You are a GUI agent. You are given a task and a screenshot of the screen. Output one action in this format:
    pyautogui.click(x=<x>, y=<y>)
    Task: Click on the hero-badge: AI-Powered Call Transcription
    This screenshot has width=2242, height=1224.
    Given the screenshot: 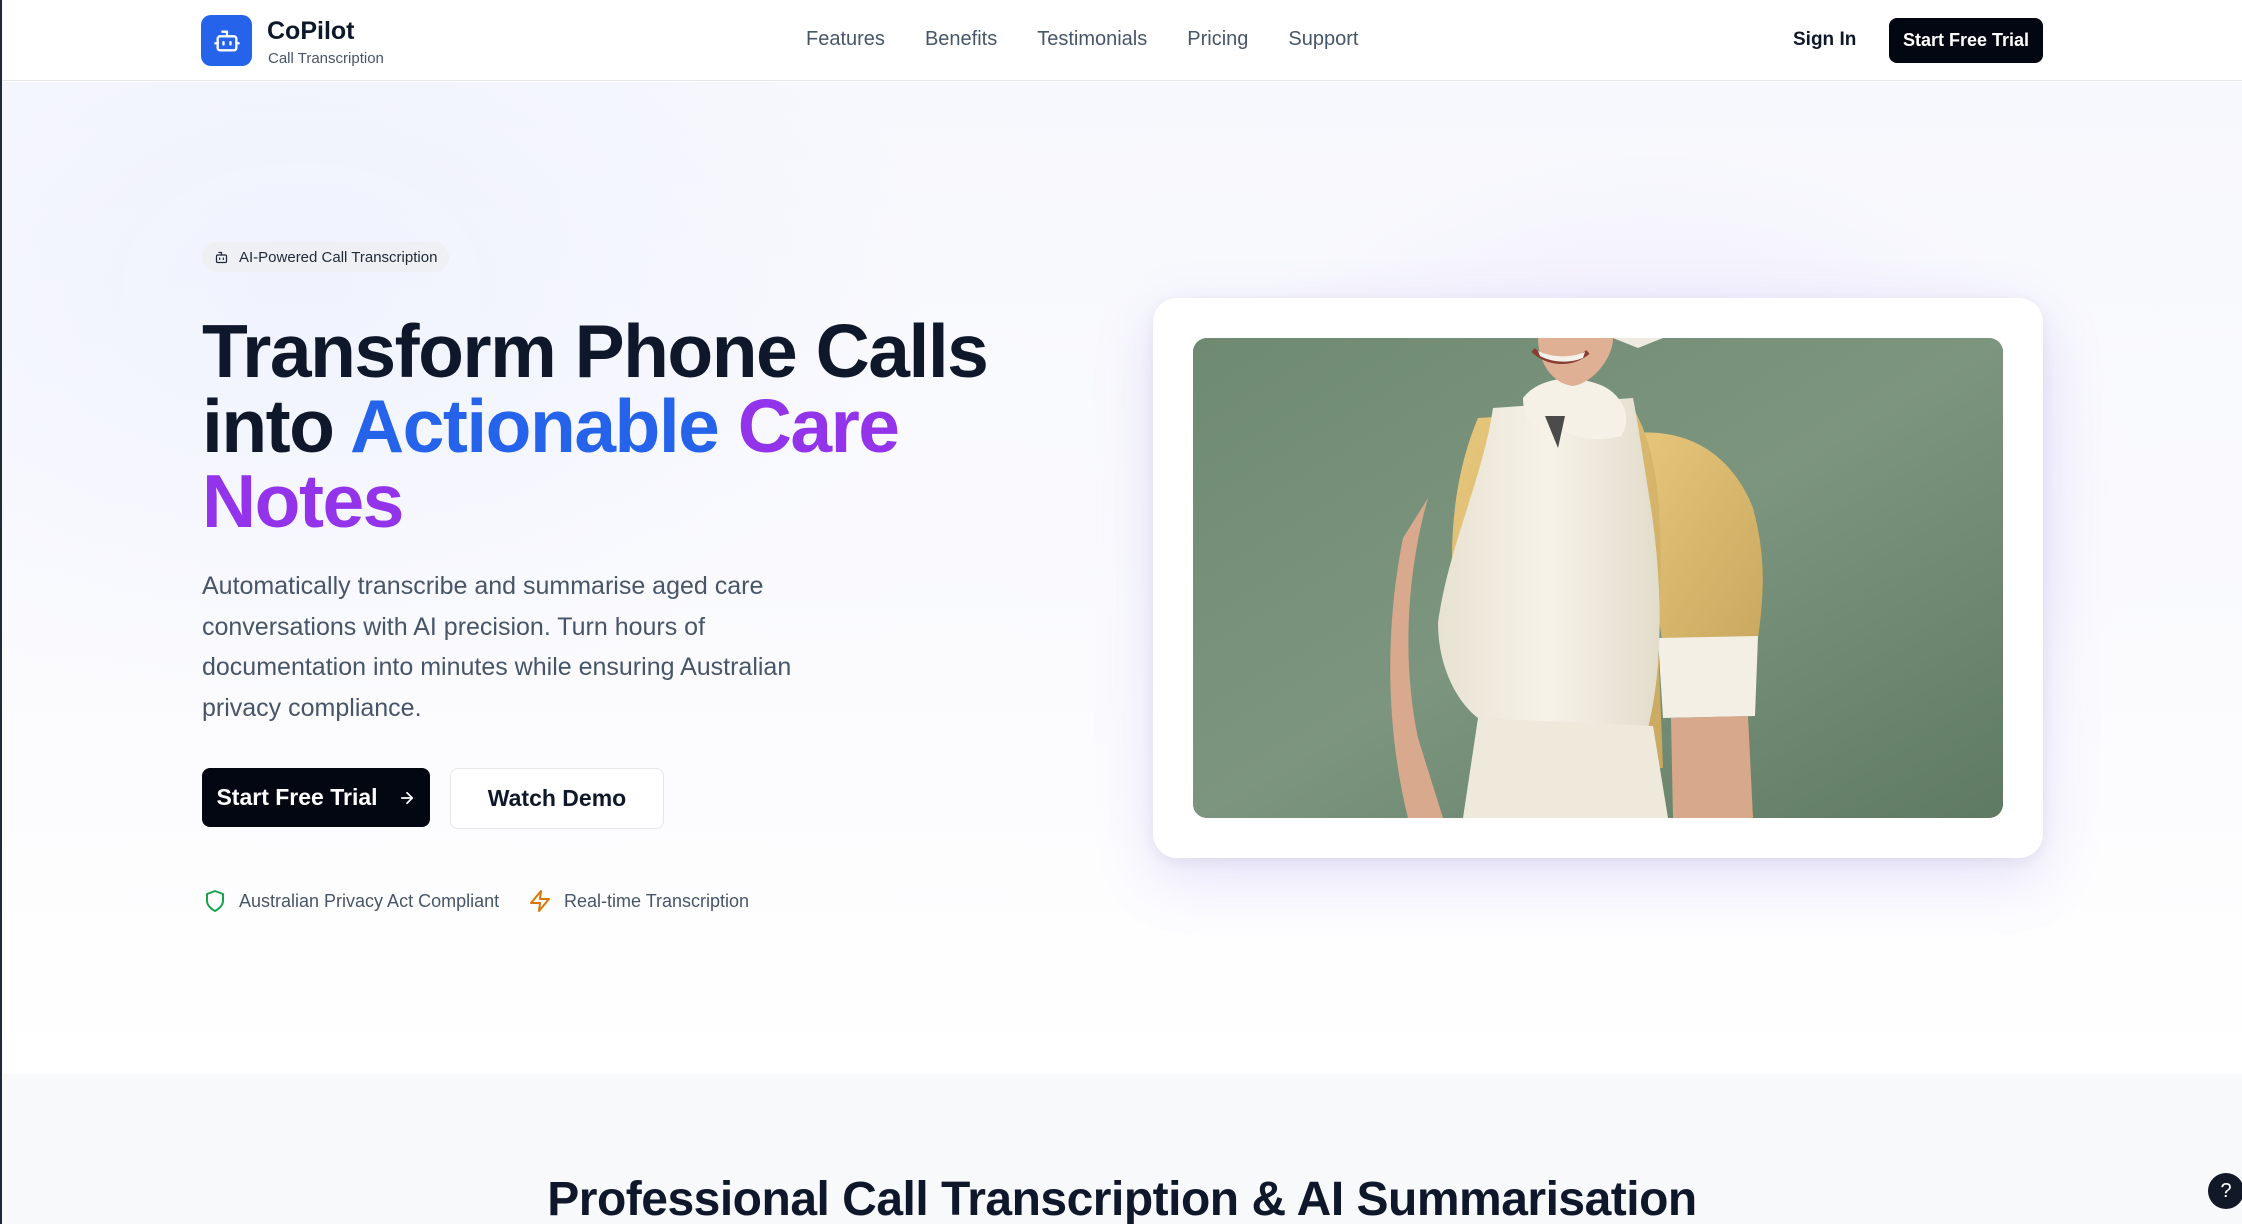 What is the action you would take?
    pyautogui.click(x=326, y=257)
    